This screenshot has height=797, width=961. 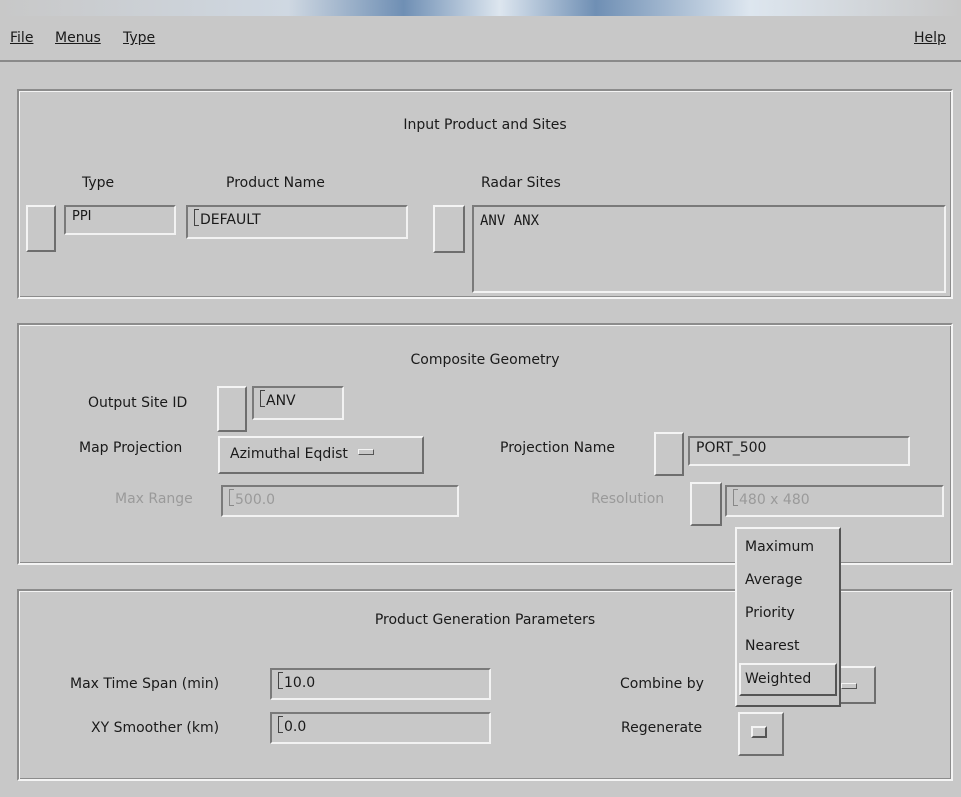 What do you see at coordinates (662, 728) in the screenshot?
I see `regenerate-label: Regenerate` at bounding box center [662, 728].